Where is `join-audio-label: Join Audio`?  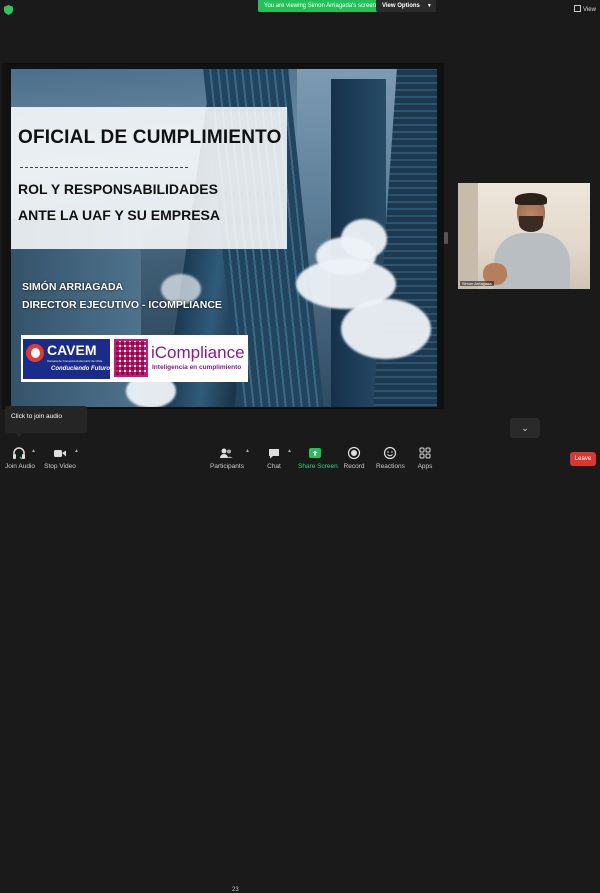
join-audio-label: Join Audio is located at coordinates (20, 466).